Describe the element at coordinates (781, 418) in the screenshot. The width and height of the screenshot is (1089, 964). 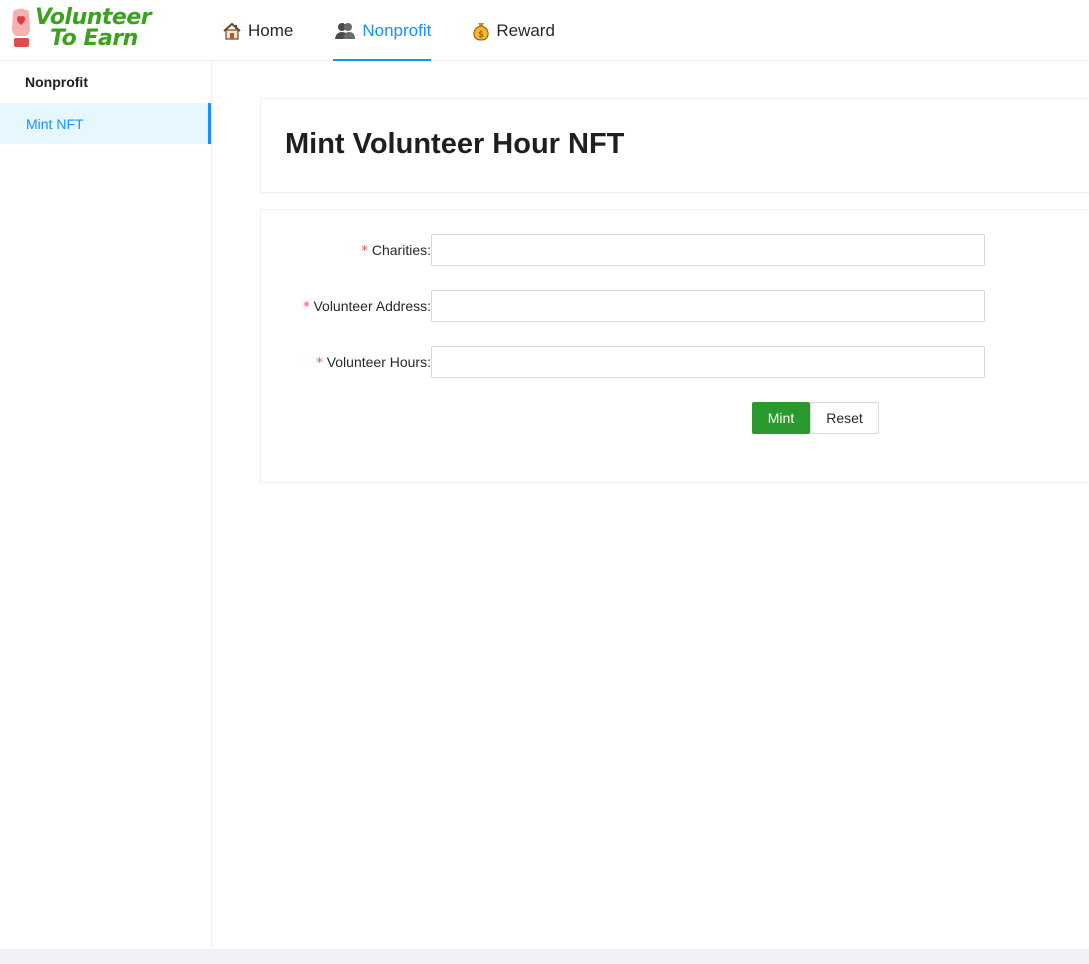
I see `mint-button: Mint` at that location.